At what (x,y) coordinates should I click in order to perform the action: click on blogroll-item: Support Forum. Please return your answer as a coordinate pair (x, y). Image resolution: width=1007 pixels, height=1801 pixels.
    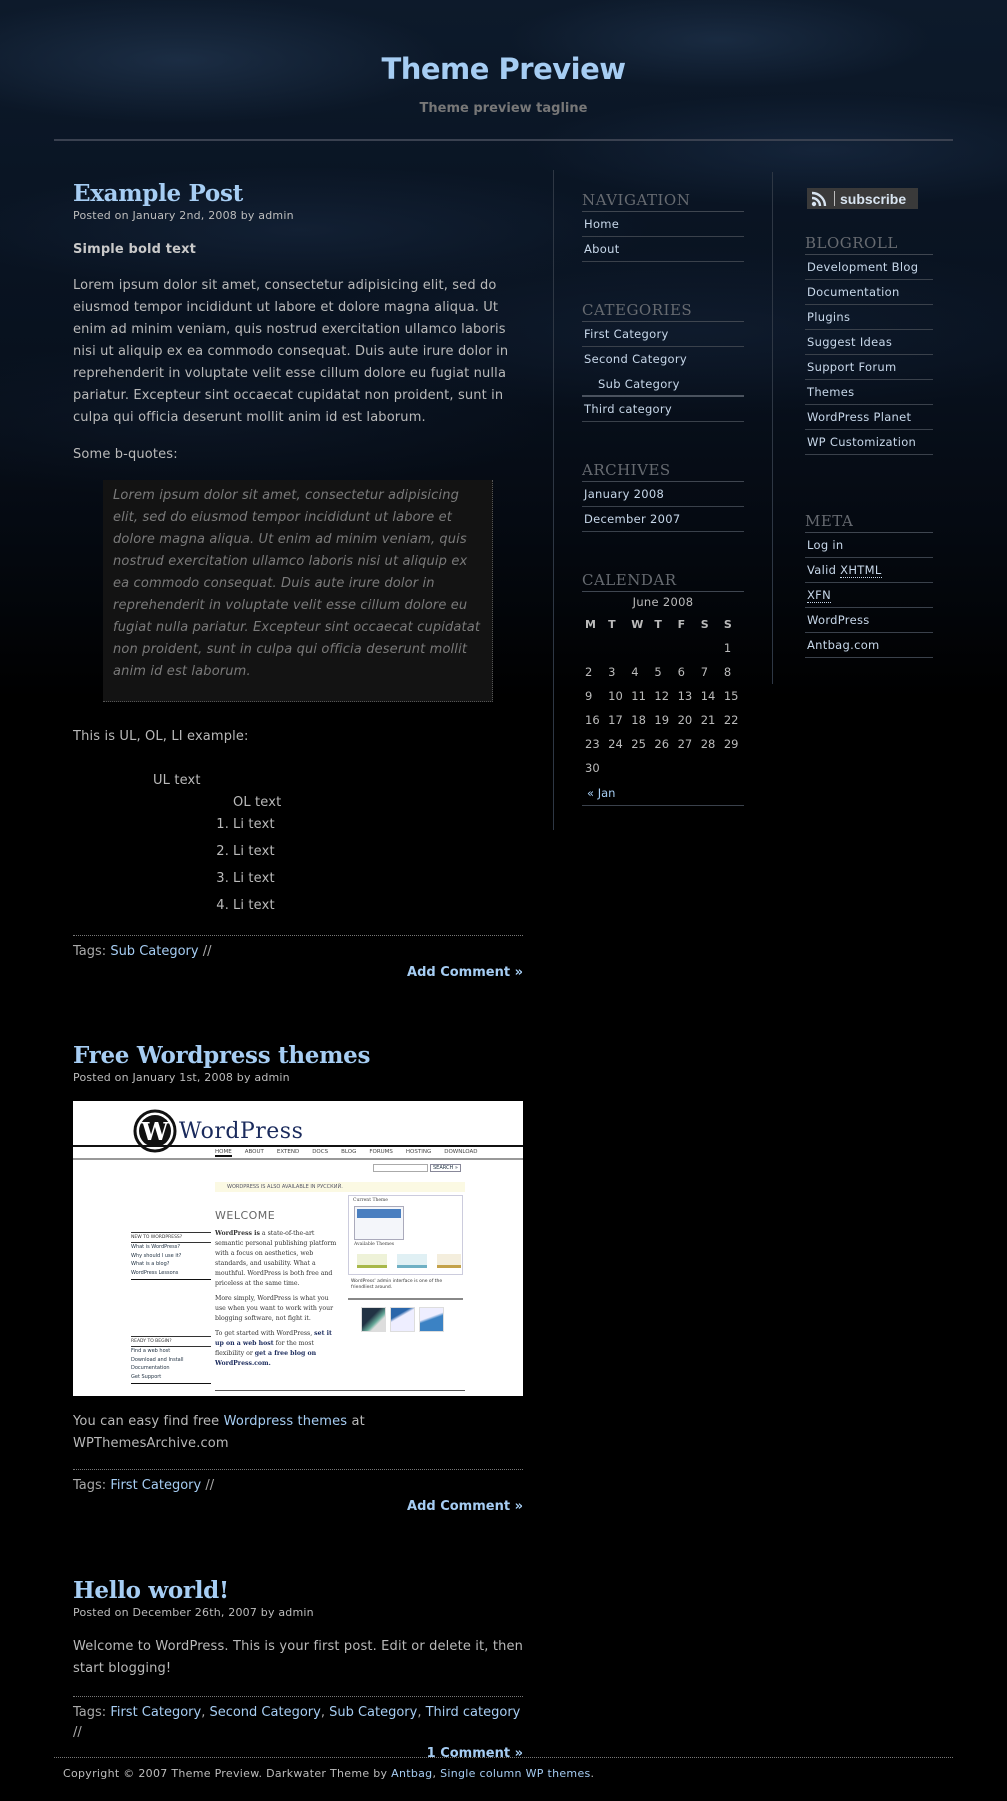
    Looking at the image, I should click on (869, 367).